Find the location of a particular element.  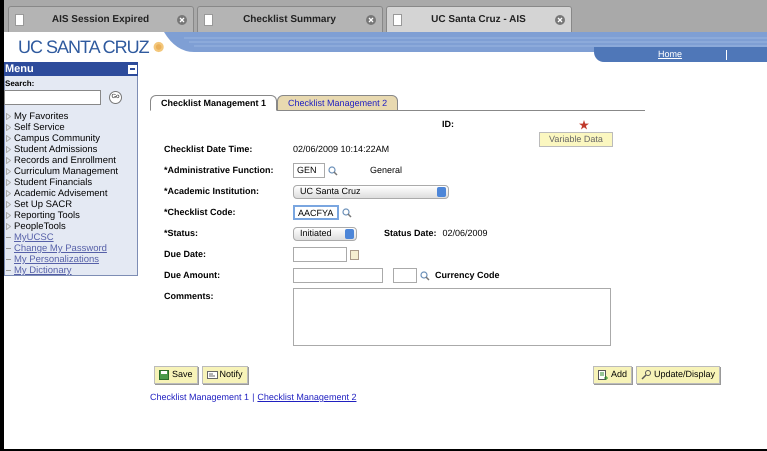

calendar-icon is located at coordinates (354, 255).